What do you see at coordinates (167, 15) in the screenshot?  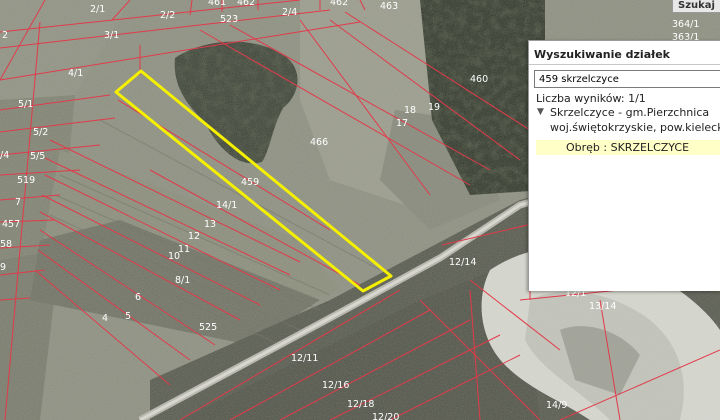 I see `parcel-label: 2/2` at bounding box center [167, 15].